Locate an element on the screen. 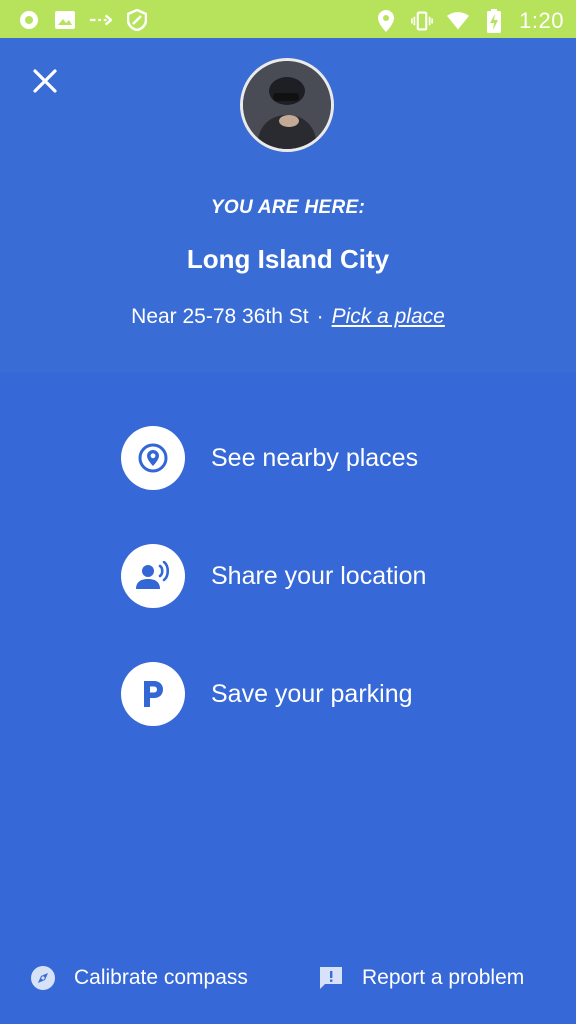 This screenshot has height=1024, width=576. you-are-here-label: YOU ARE HERE: is located at coordinates (288, 207).